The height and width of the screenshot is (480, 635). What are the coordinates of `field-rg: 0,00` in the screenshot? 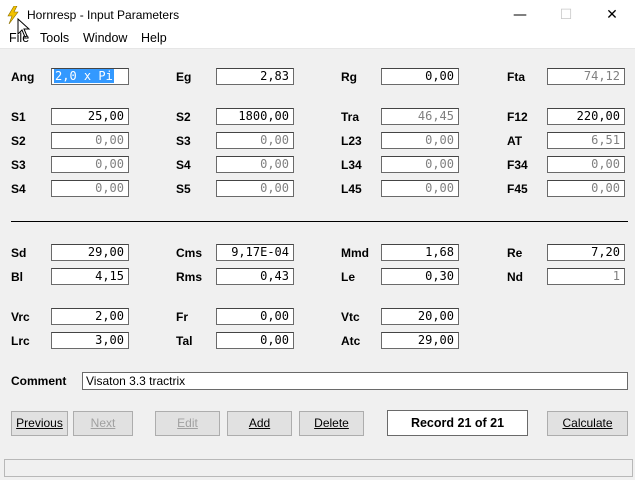 It's located at (420, 76).